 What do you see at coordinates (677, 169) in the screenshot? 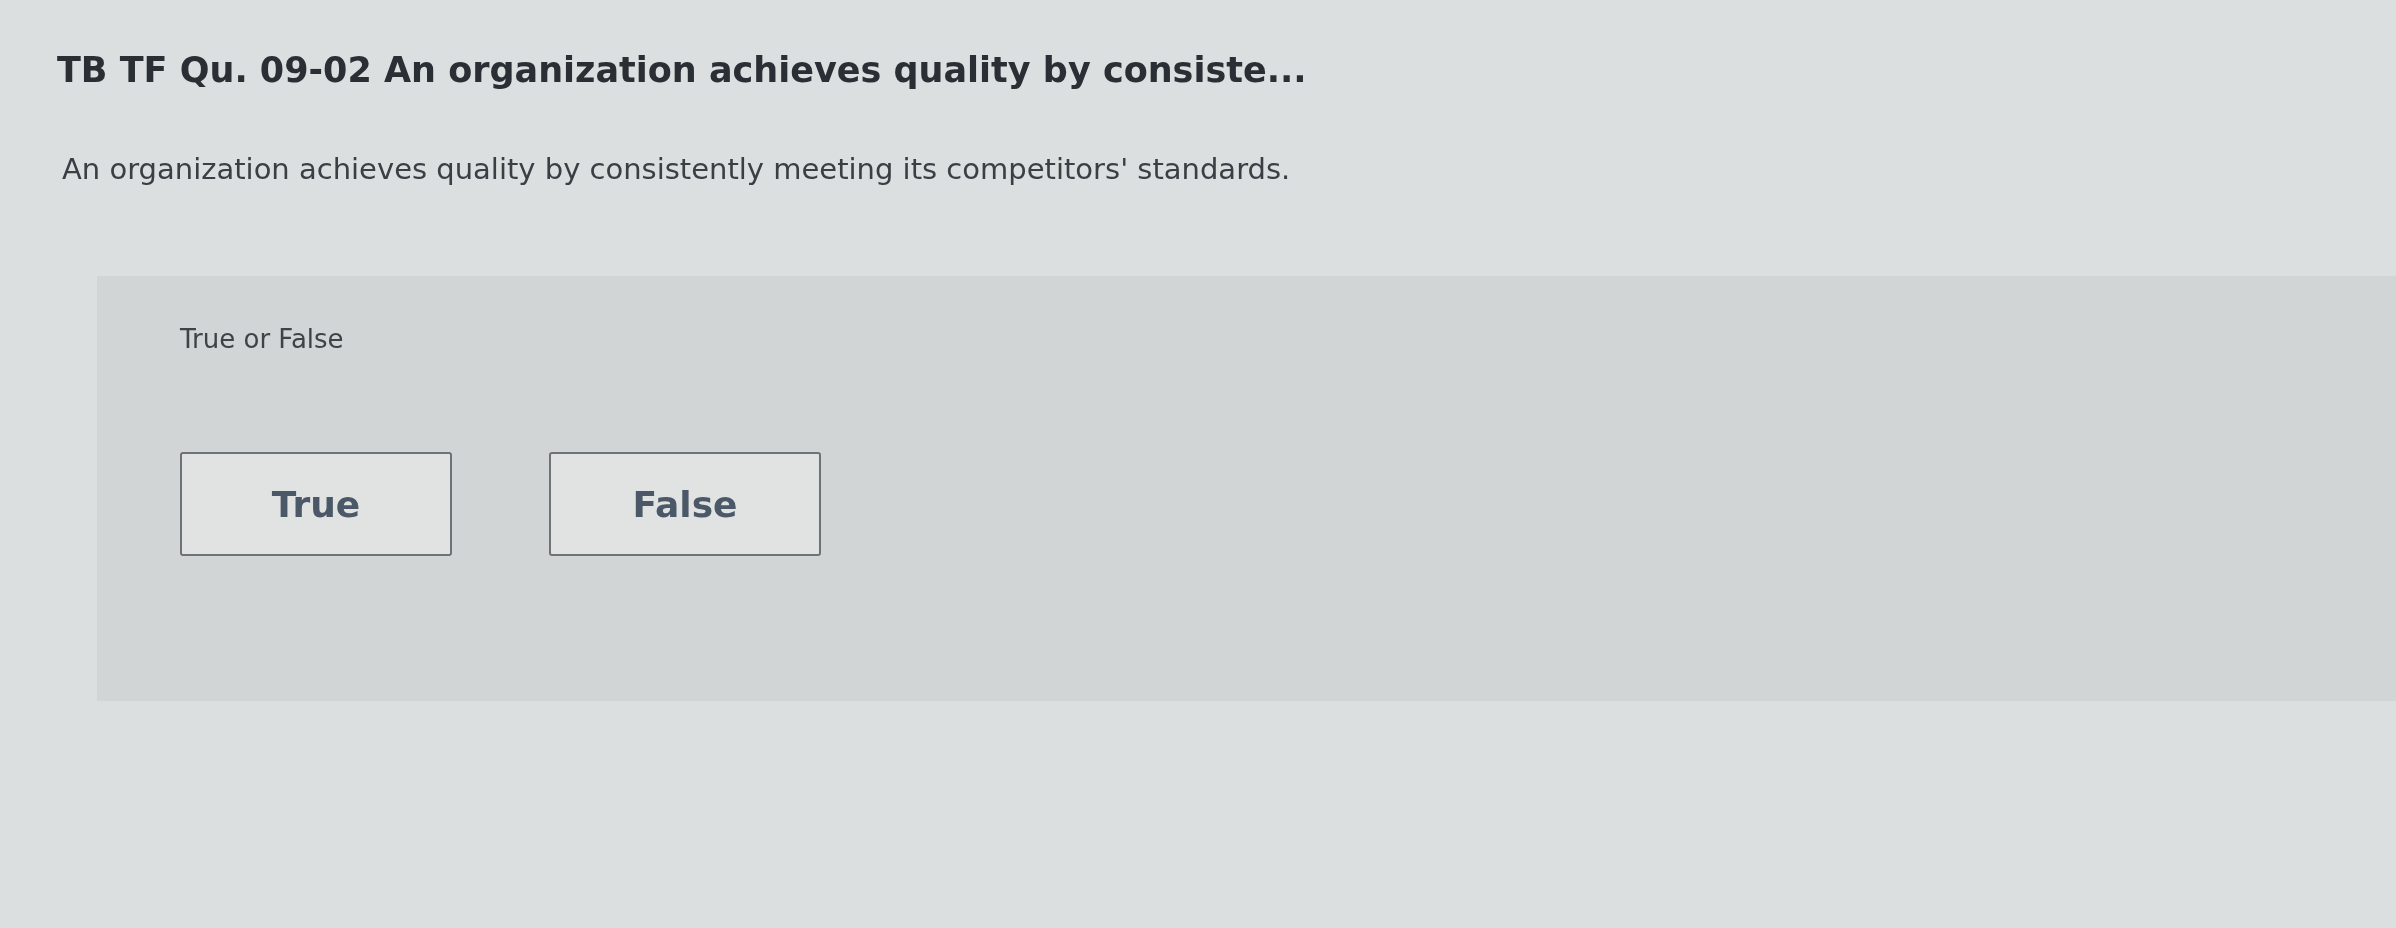
I see `question-text: An organization achieves quality by consistently meeting its competitors' standards.` at bounding box center [677, 169].